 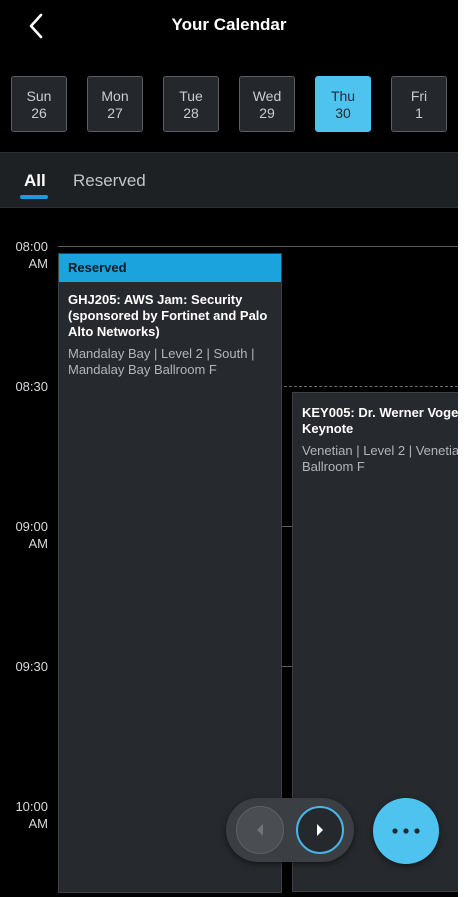 I want to click on time-value: 09:30, so click(x=31, y=666).